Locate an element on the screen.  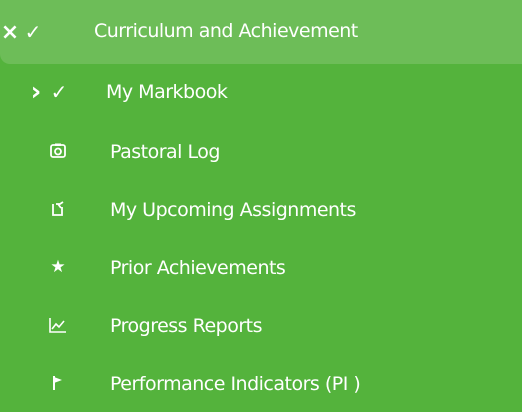
menu-item-pastoral-log: Pastoral Log is located at coordinates (261, 153).